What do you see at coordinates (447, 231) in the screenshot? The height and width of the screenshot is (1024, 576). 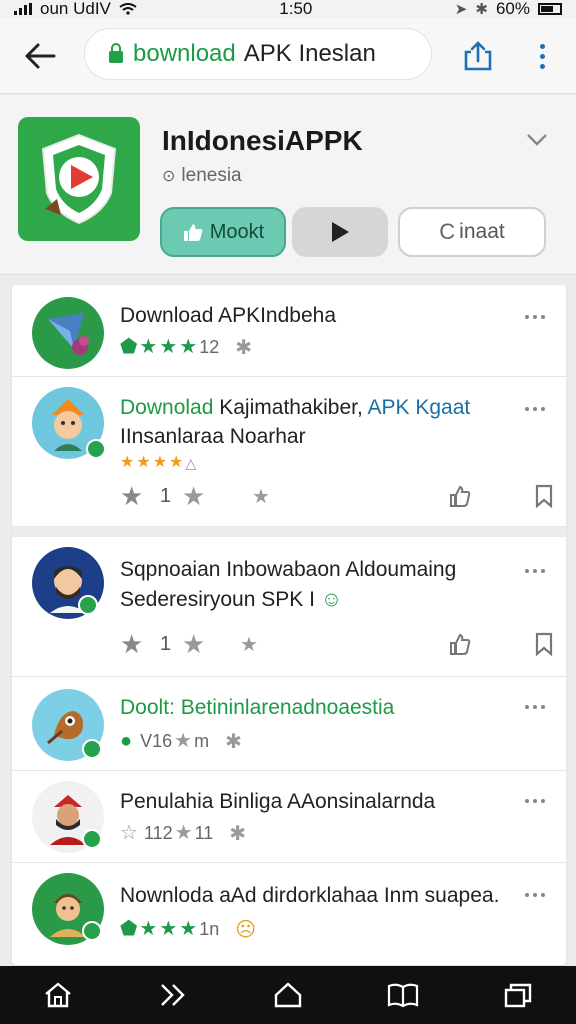 I see `refresh-icon: C` at bounding box center [447, 231].